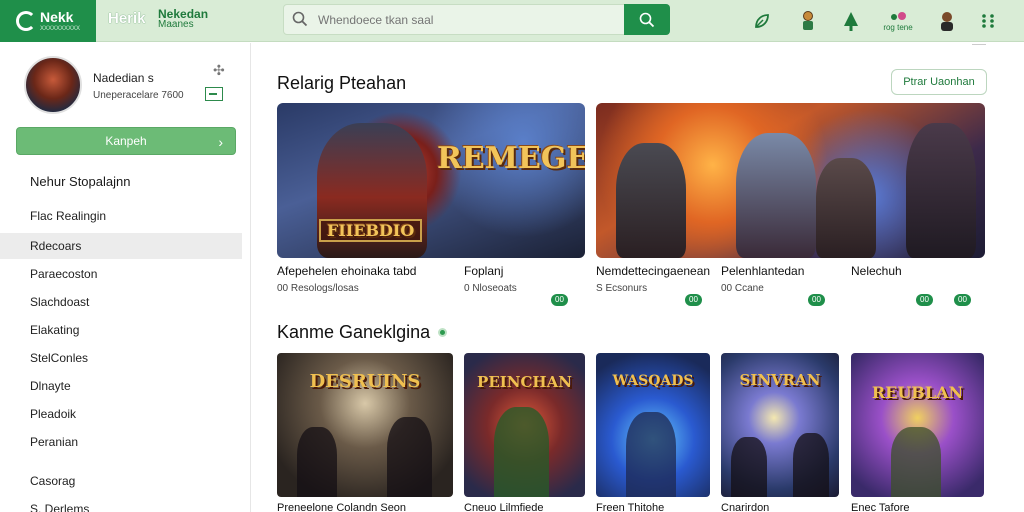 The width and height of the screenshot is (1024, 512). I want to click on section-title: Kanme Ganeklgina, so click(354, 332).